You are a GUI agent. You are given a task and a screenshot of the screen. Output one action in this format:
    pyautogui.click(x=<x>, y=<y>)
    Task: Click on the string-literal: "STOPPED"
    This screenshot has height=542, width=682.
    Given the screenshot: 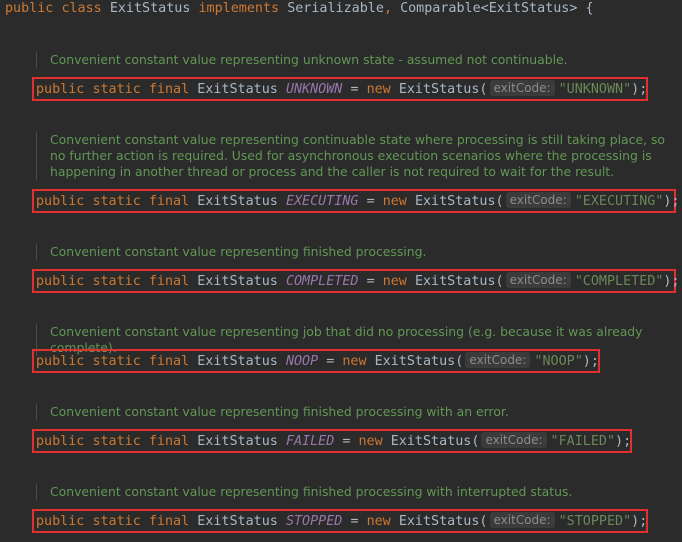 What is the action you would take?
    pyautogui.click(x=595, y=521)
    